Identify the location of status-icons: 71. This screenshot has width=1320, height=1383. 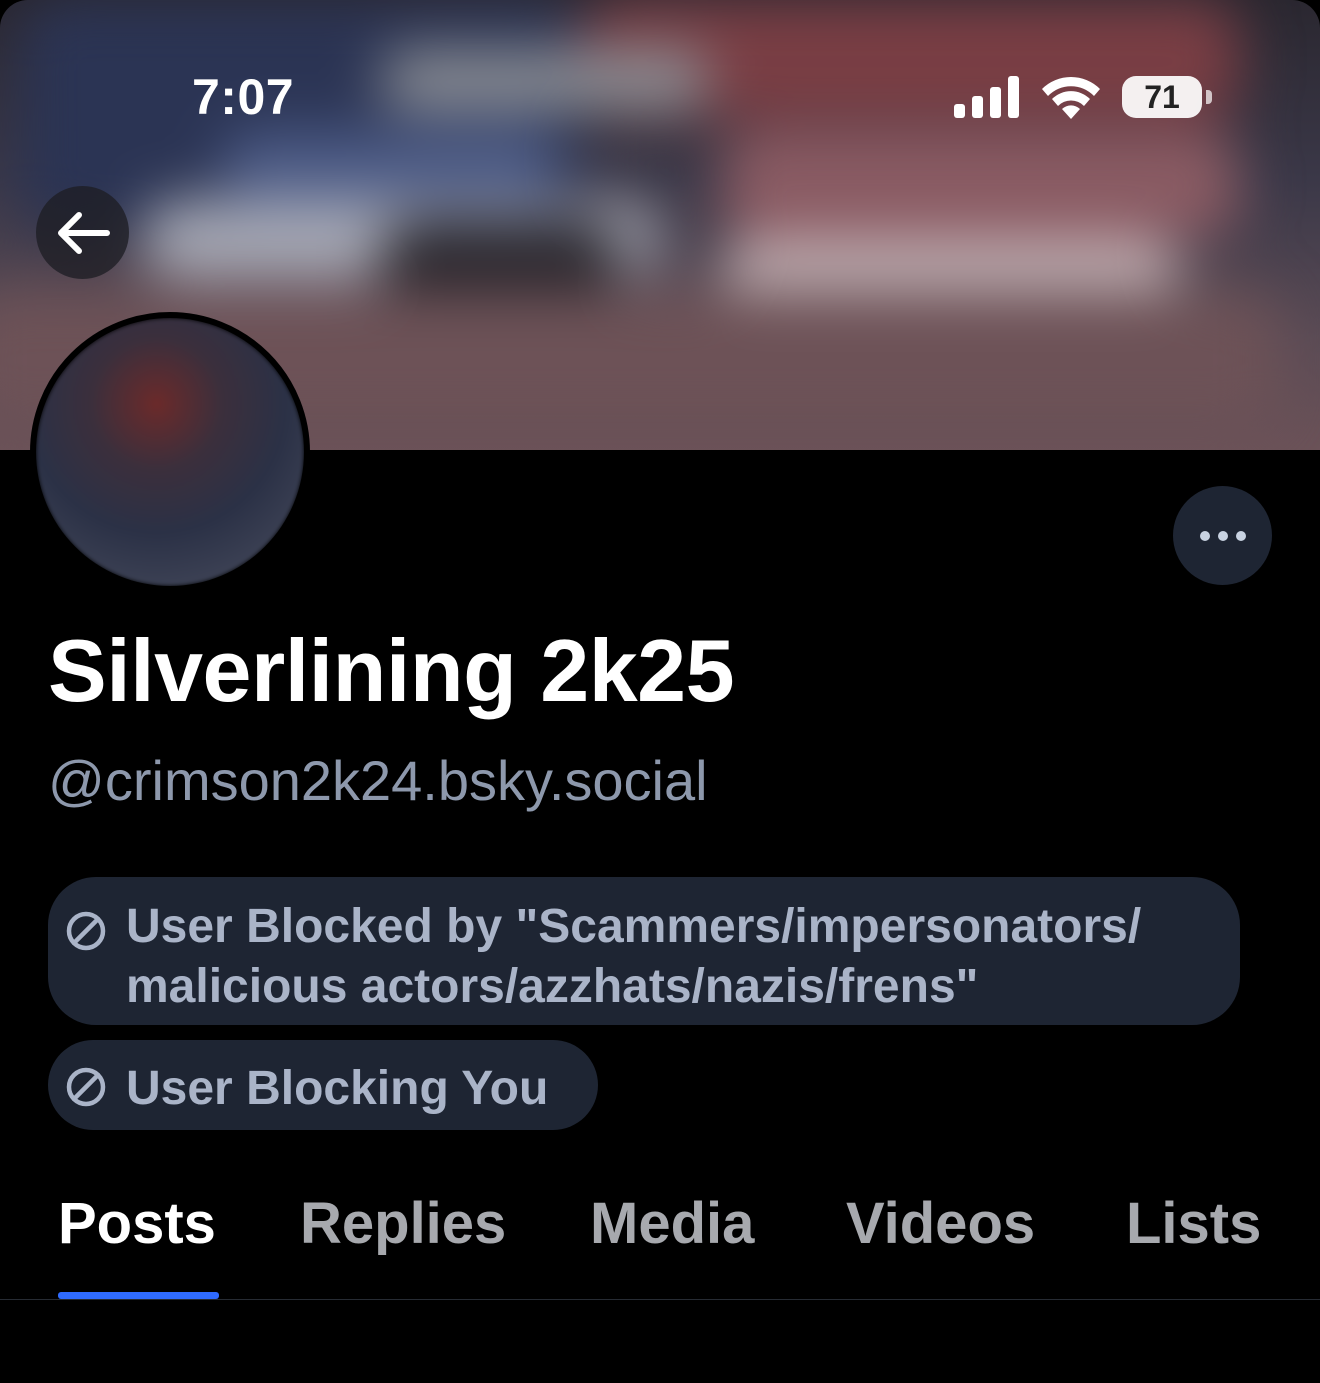
(1083, 97).